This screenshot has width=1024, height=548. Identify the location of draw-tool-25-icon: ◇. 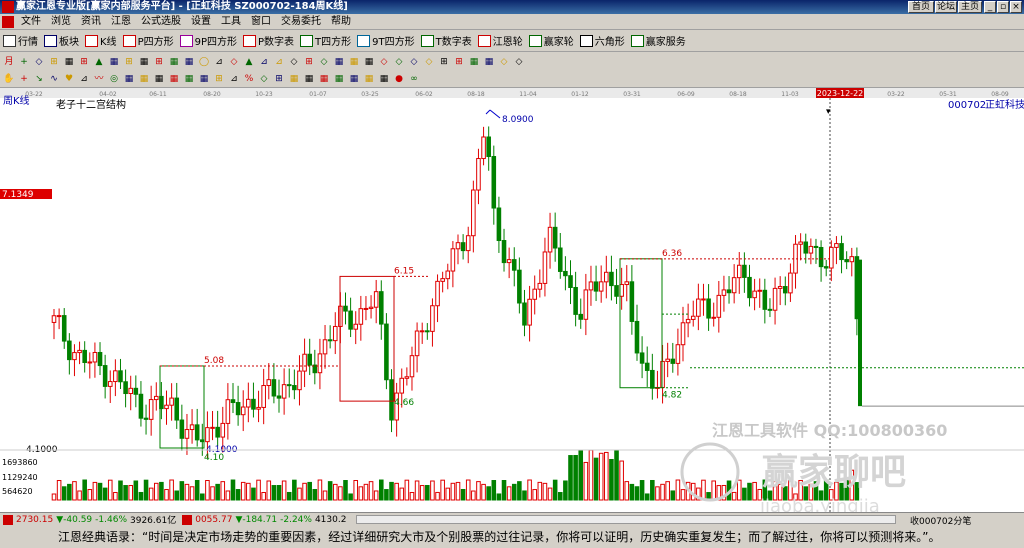
(384, 62).